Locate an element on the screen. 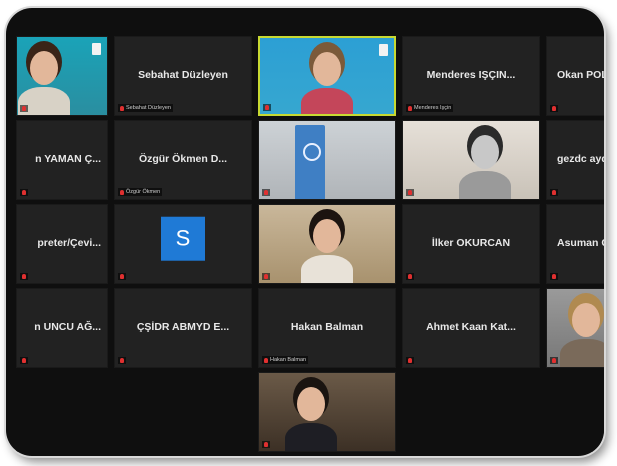 The width and height of the screenshot is (617, 466). participant-tile: gezdc ayd is located at coordinates (575, 160).